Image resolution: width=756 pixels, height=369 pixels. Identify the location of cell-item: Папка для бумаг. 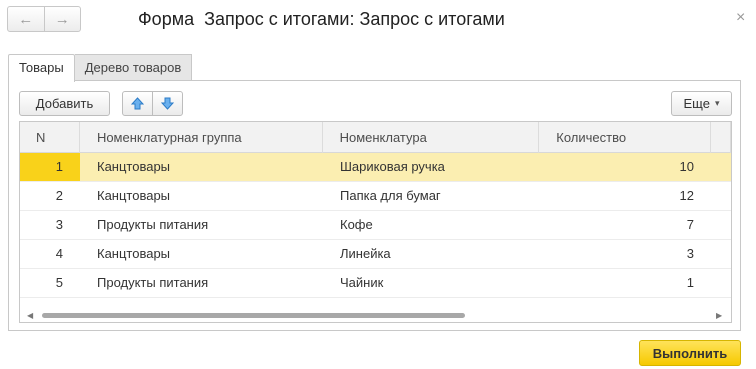
(390, 195).